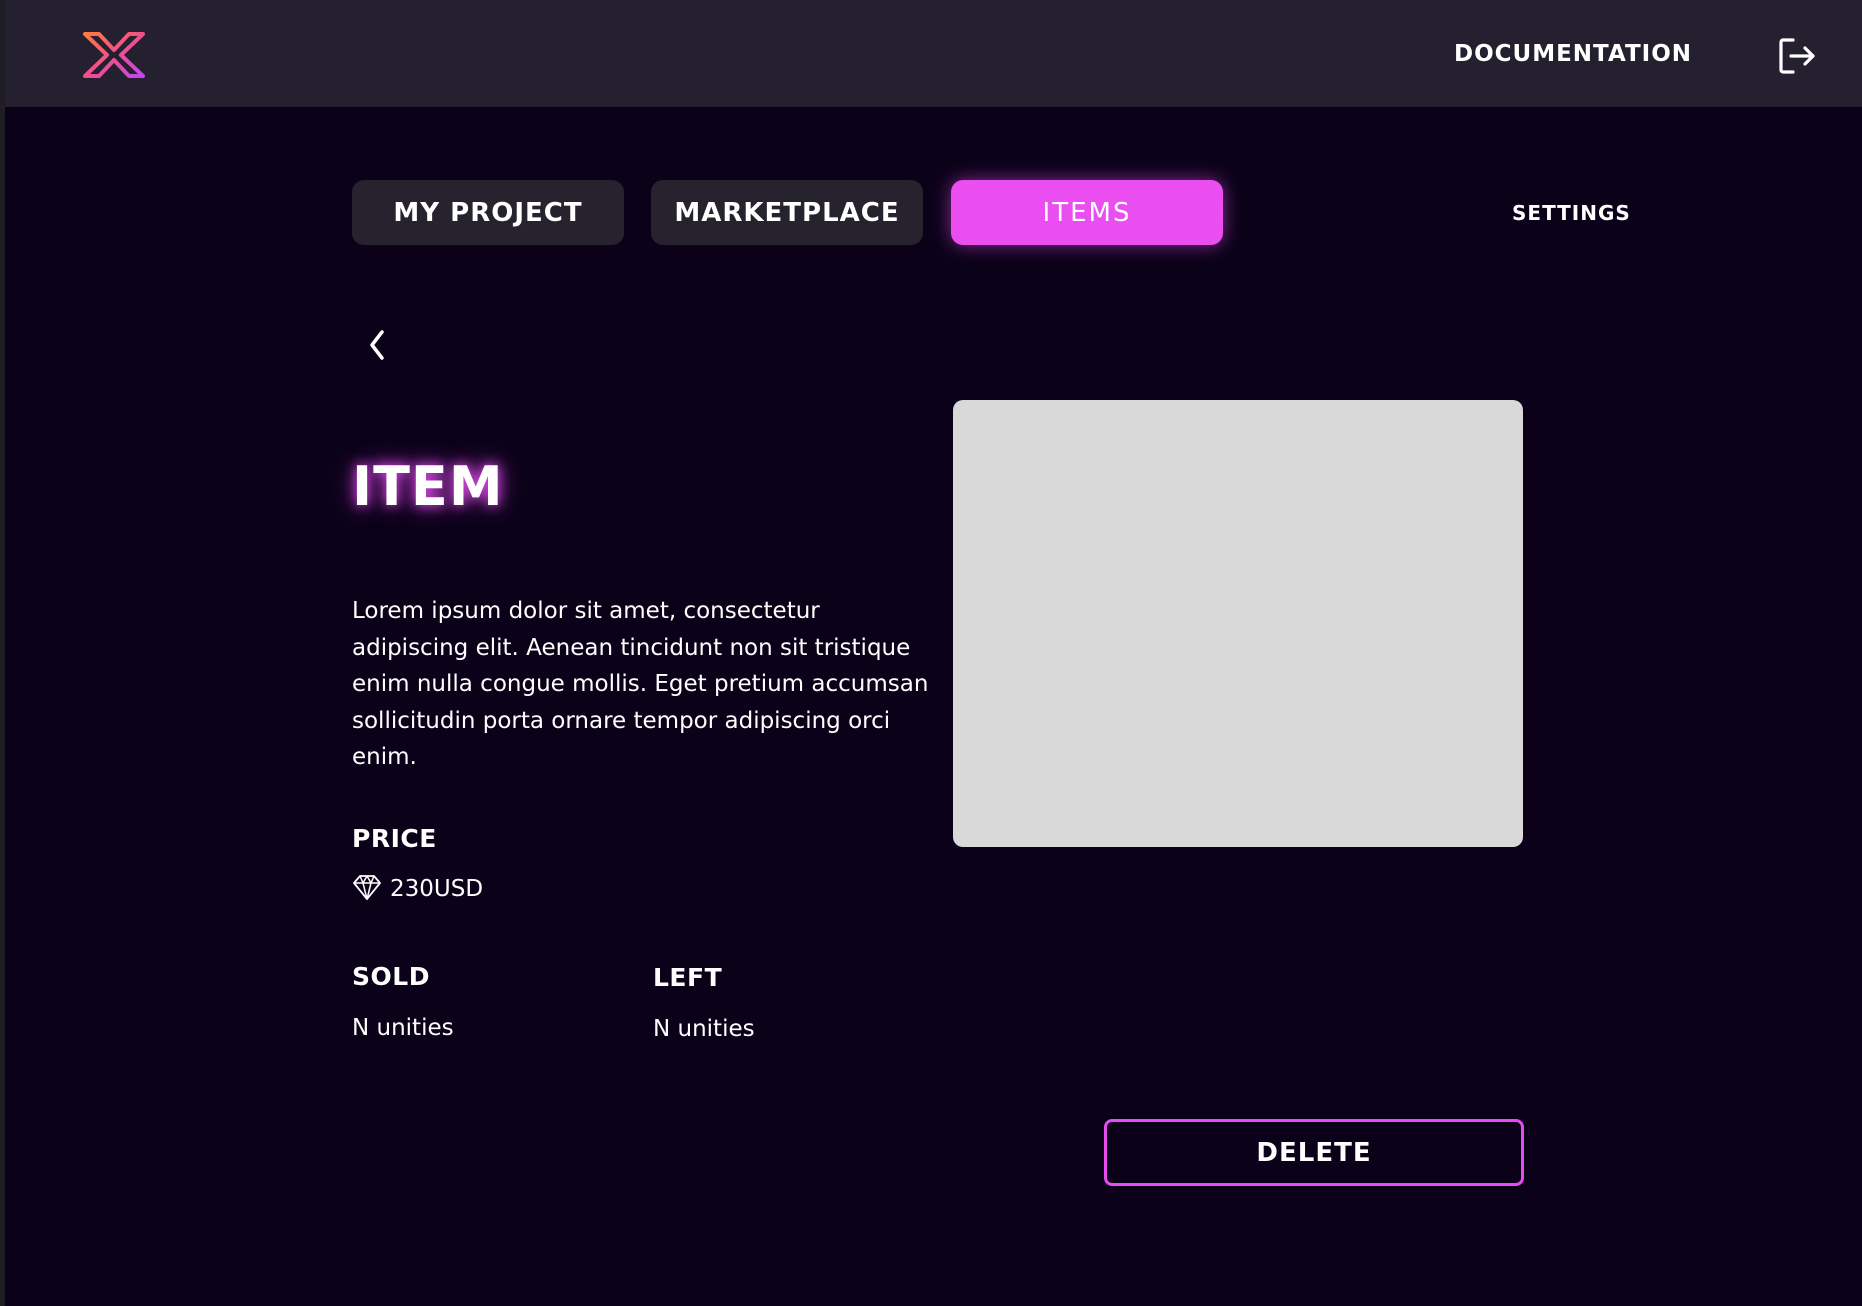  Describe the element at coordinates (787, 212) in the screenshot. I see `tab-marketplace: MARKETPLACE` at that location.